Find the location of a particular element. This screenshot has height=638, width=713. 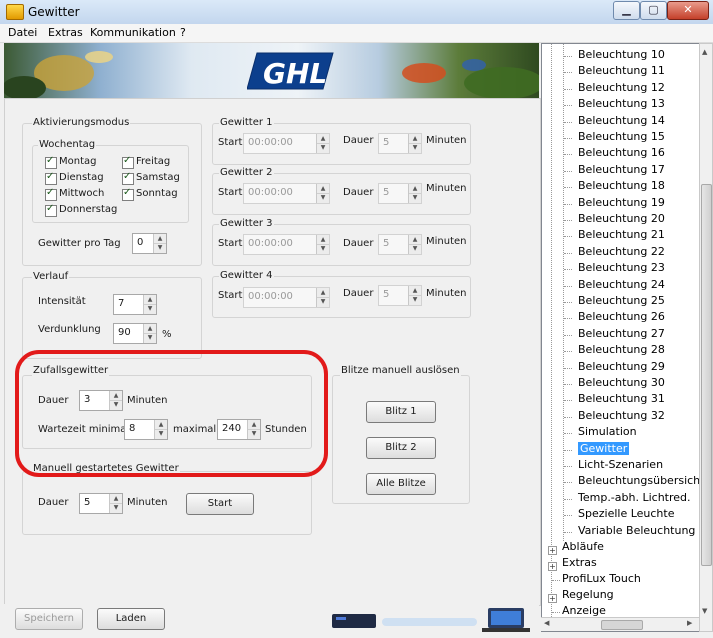

tree-item: Beleuchtung 21 is located at coordinates (621, 234).